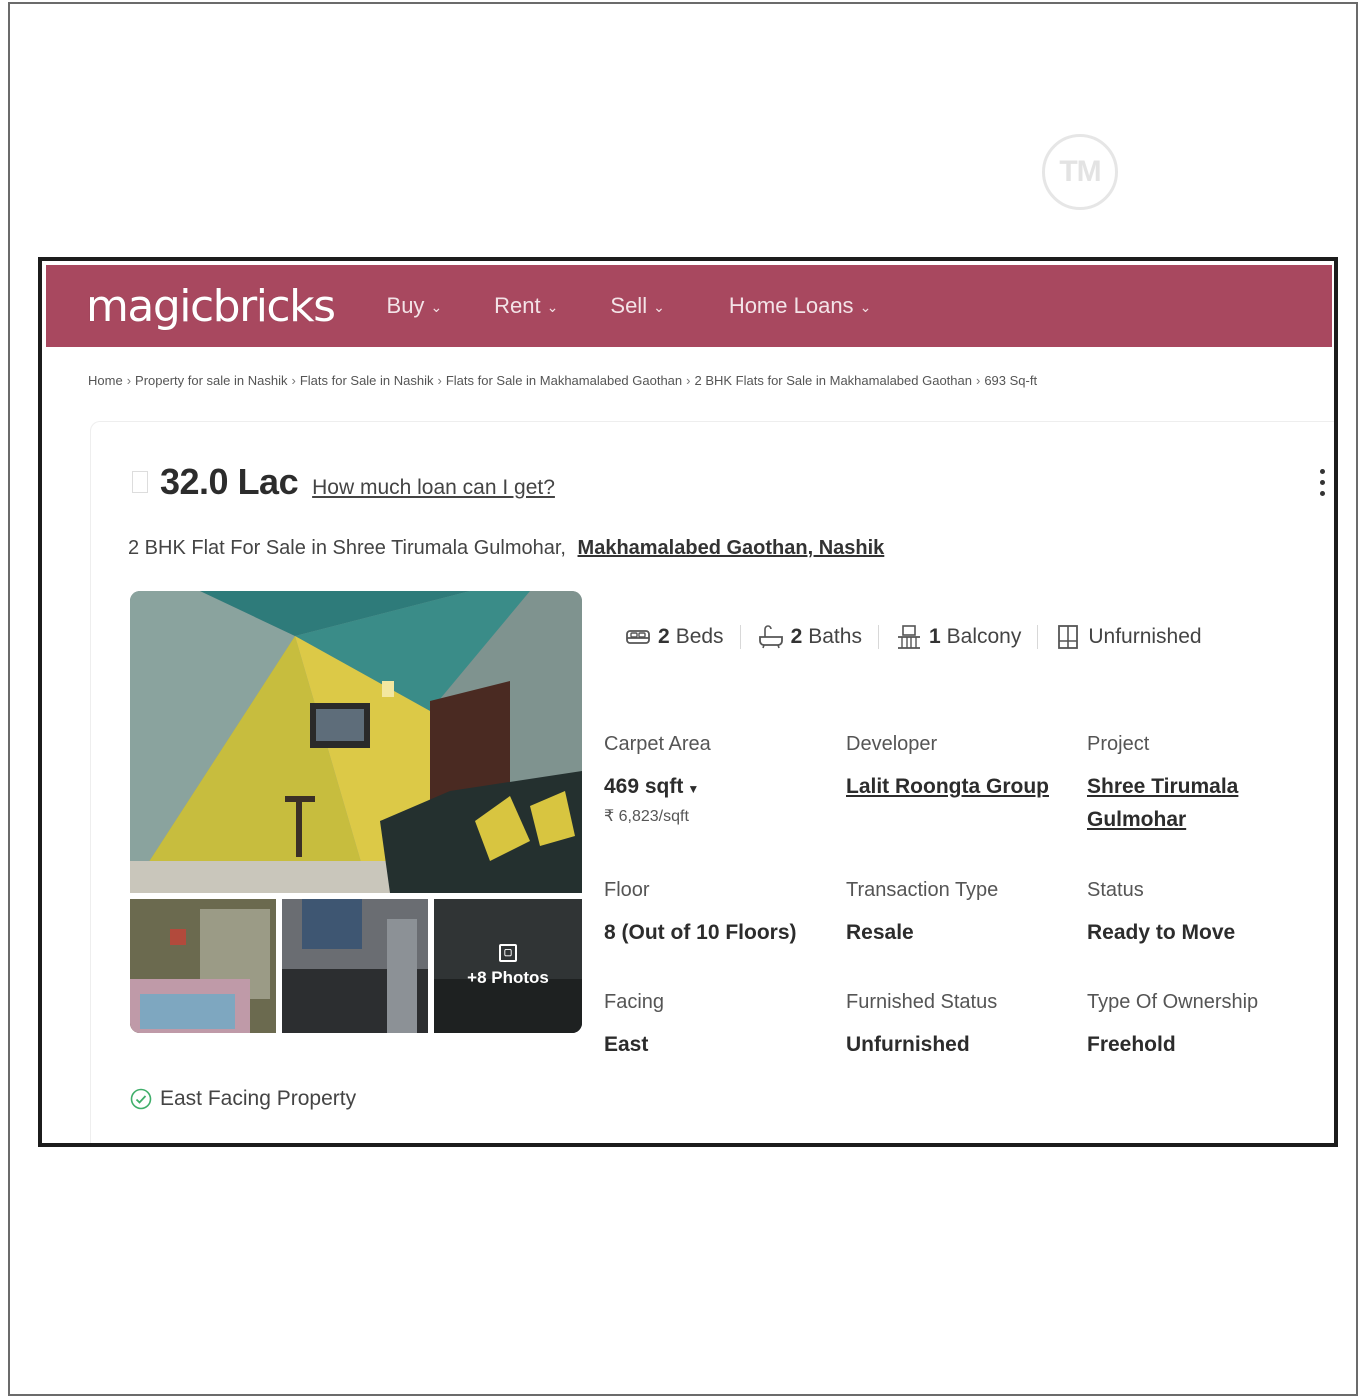  I want to click on nav-sell: Sell ⌄, so click(637, 306).